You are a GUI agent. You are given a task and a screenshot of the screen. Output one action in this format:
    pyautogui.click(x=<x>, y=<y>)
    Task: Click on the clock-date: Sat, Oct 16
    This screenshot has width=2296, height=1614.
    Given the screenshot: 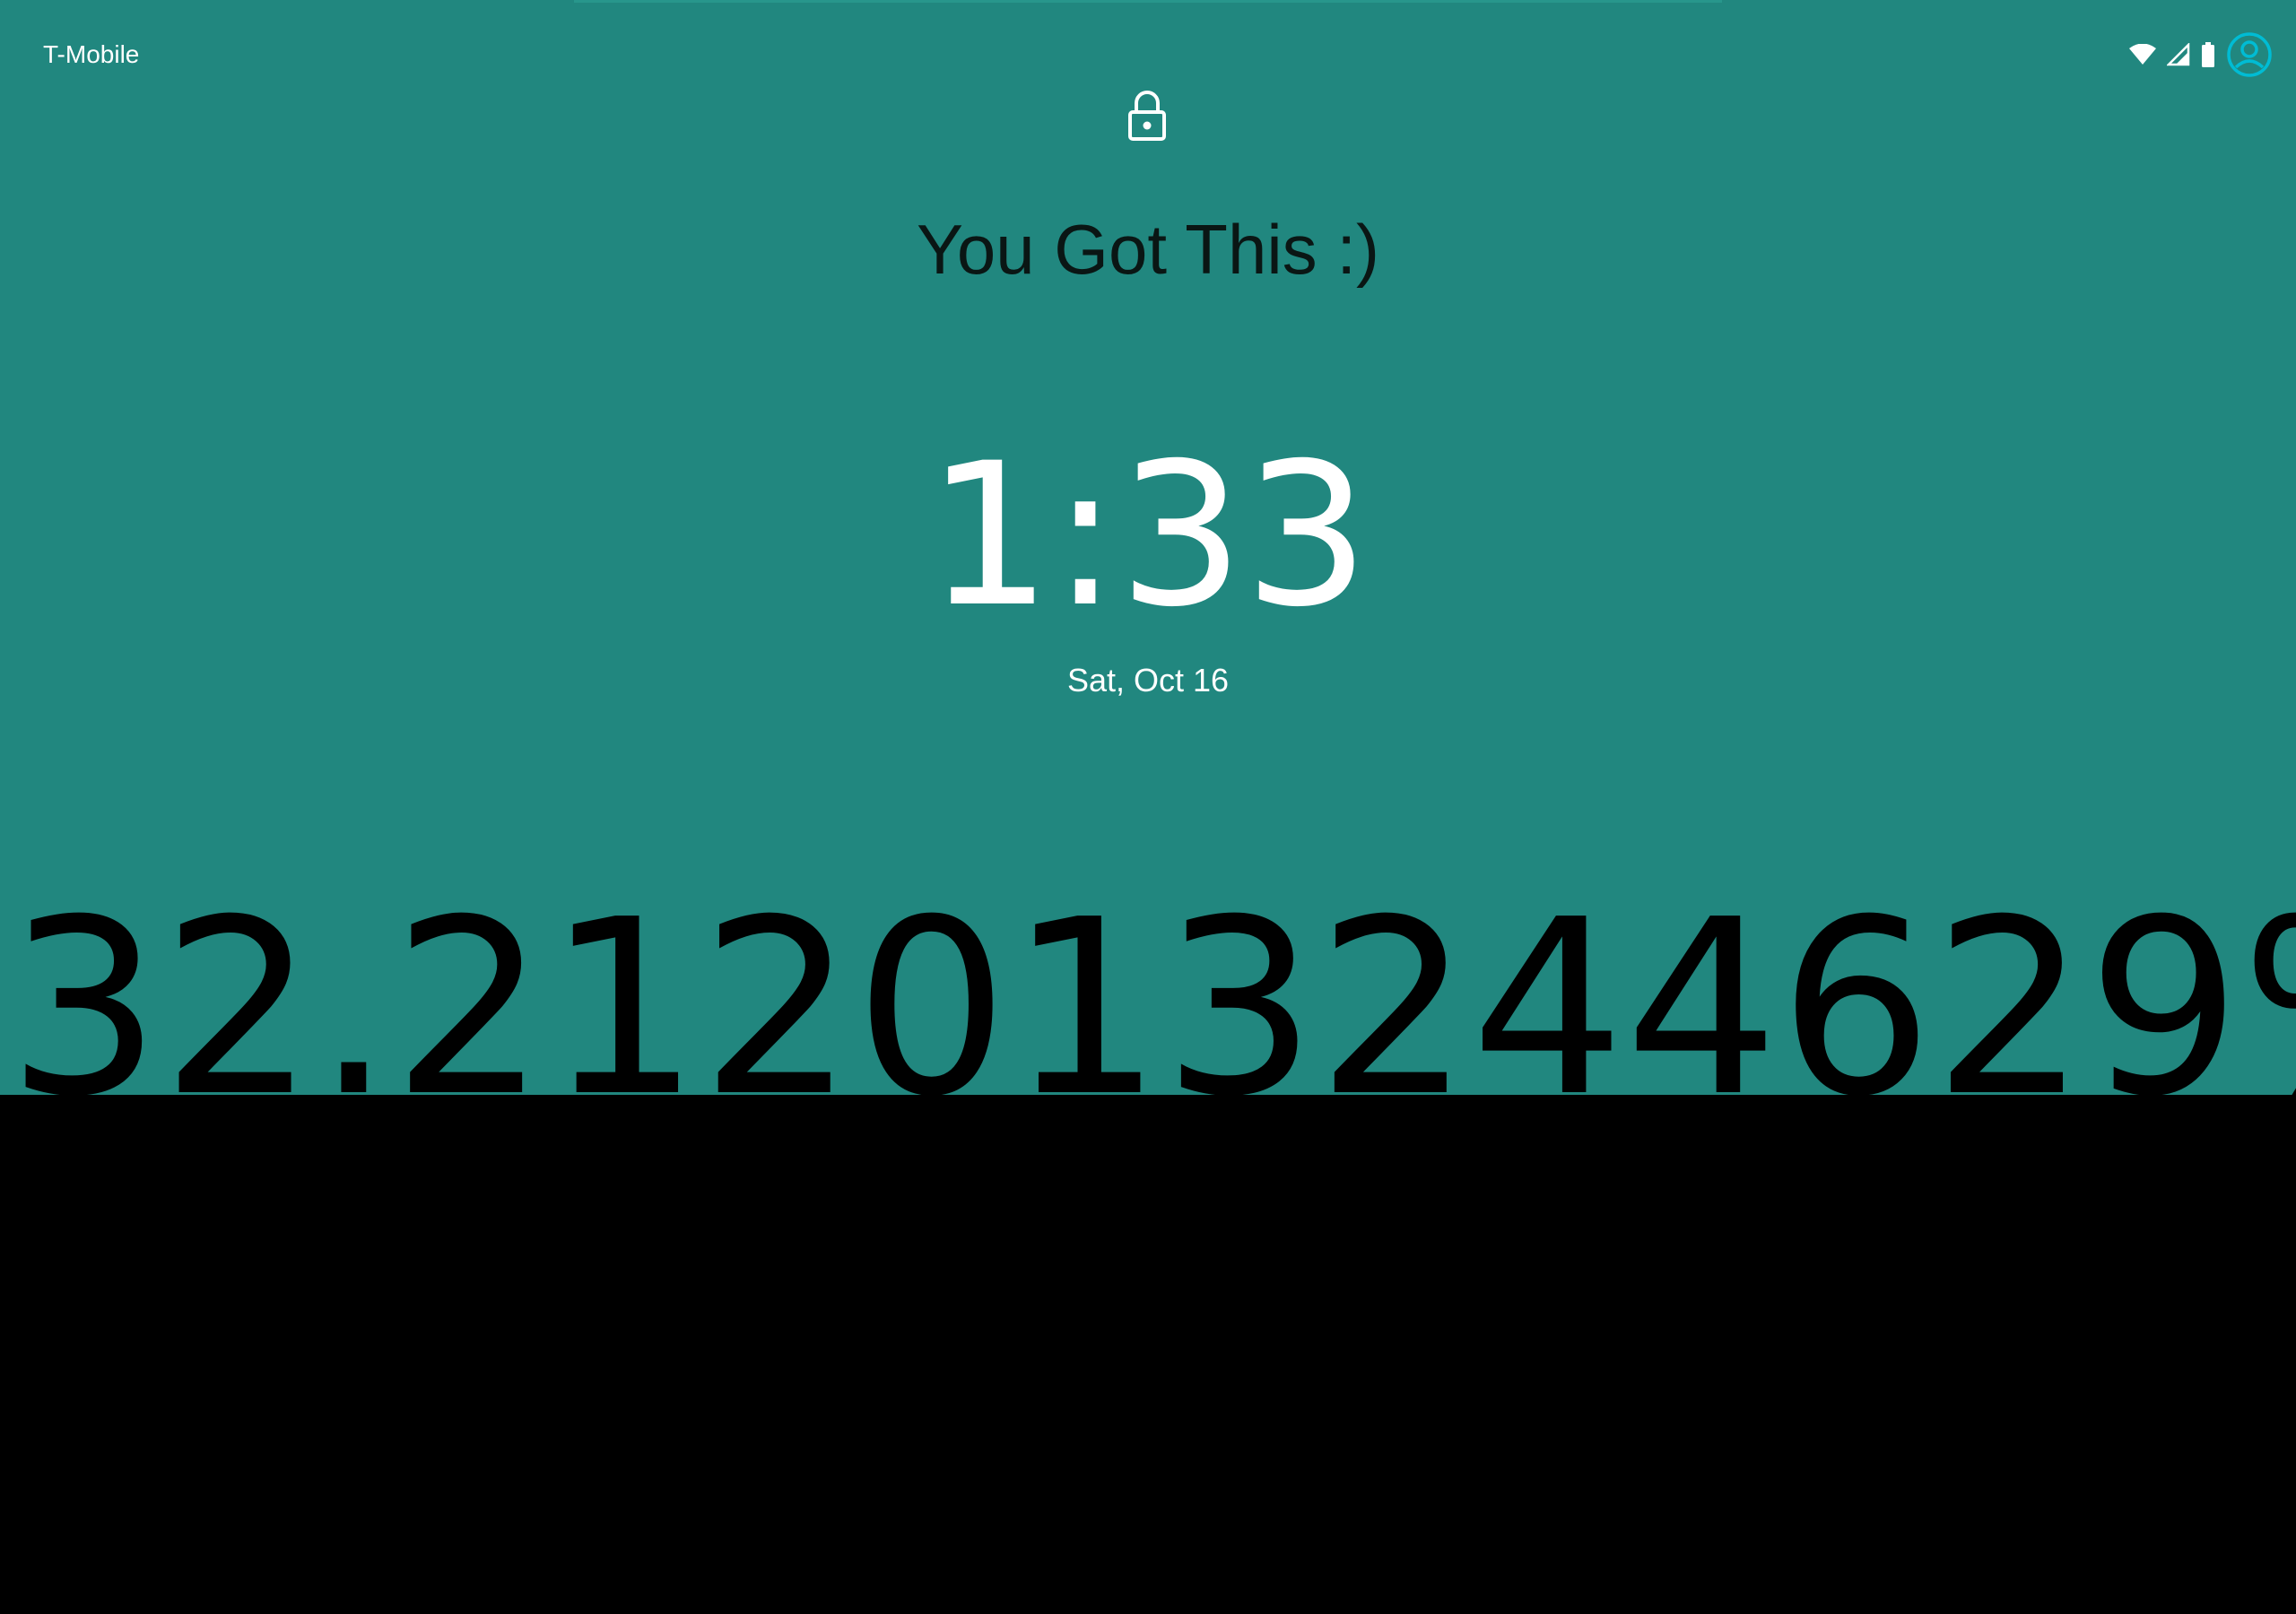 What is the action you would take?
    pyautogui.click(x=1148, y=680)
    